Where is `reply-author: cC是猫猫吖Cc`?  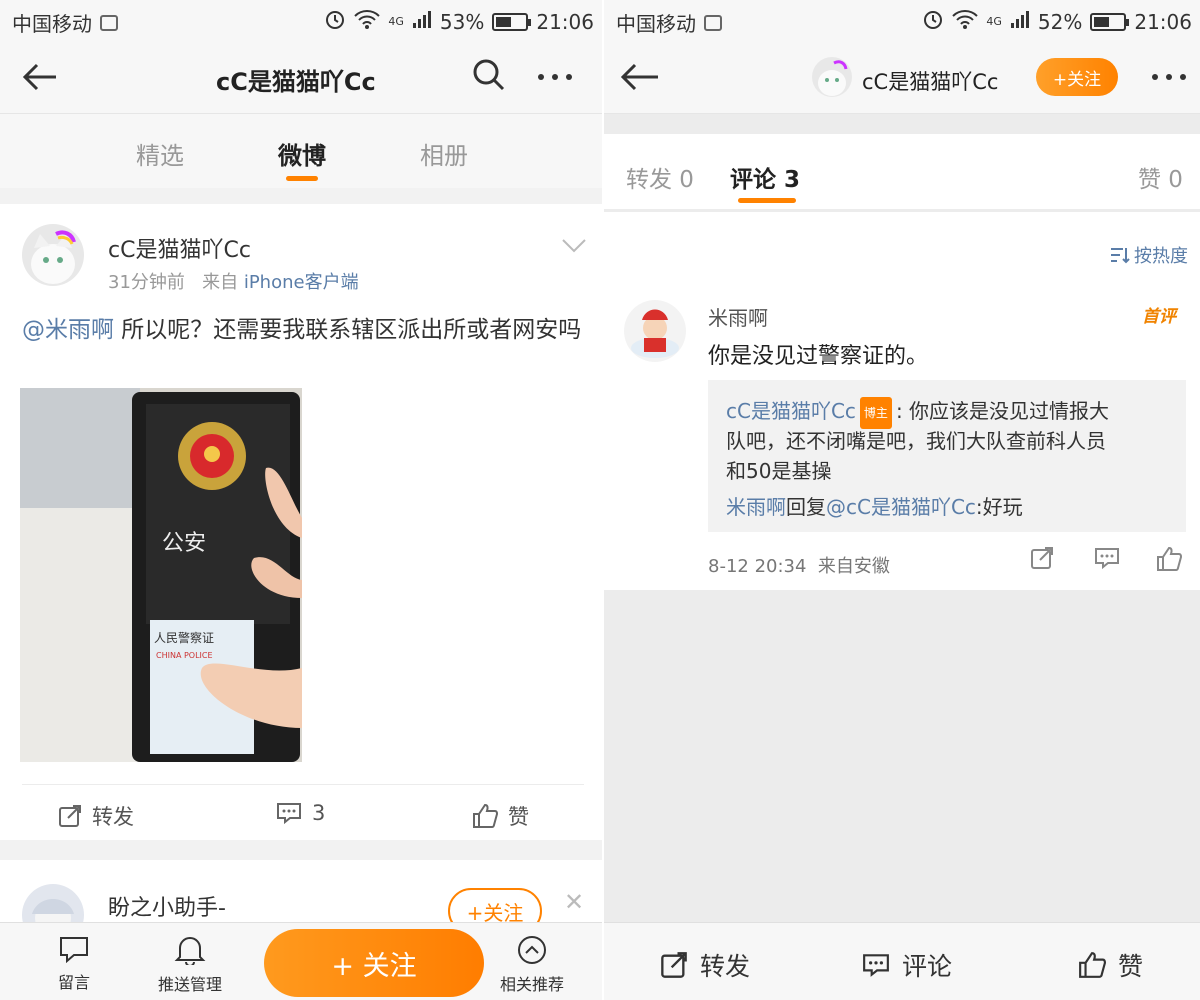 reply-author: cC是猫猫吖Cc is located at coordinates (791, 411).